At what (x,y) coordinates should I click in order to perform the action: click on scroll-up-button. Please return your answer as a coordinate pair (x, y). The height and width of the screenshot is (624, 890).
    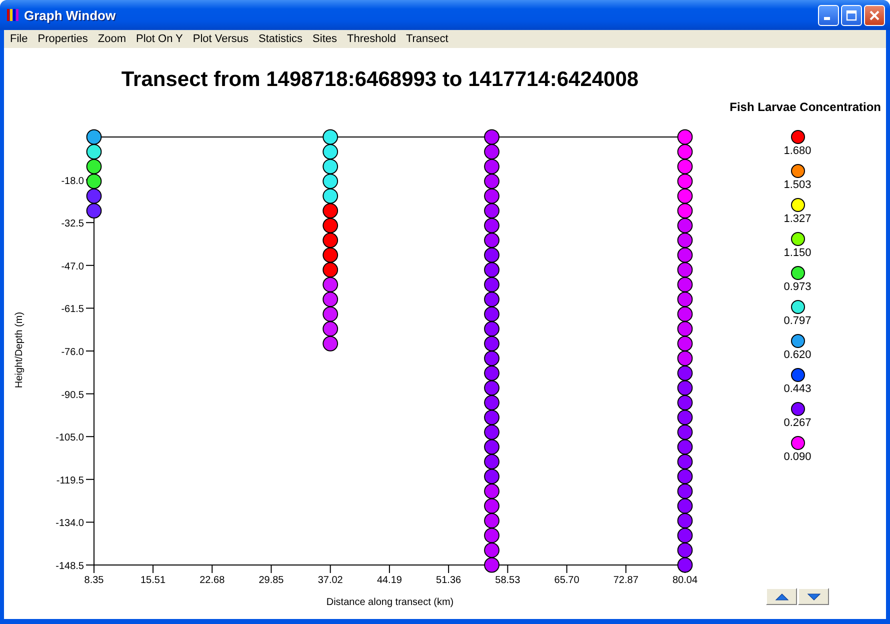
    Looking at the image, I should click on (781, 596).